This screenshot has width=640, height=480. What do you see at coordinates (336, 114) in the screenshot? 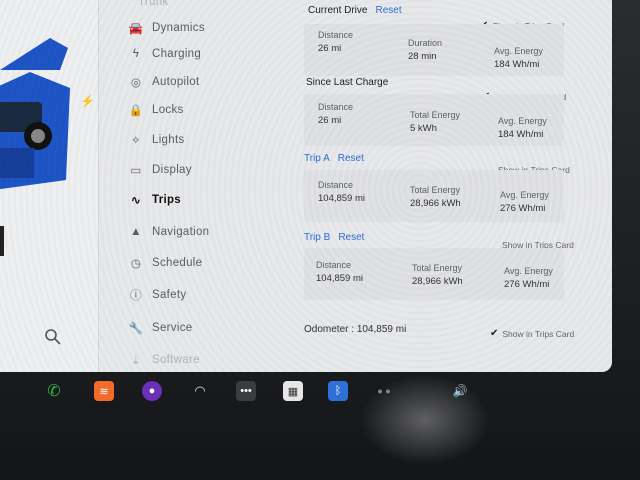
I see `since-charge-distance: Distance 26 mi` at bounding box center [336, 114].